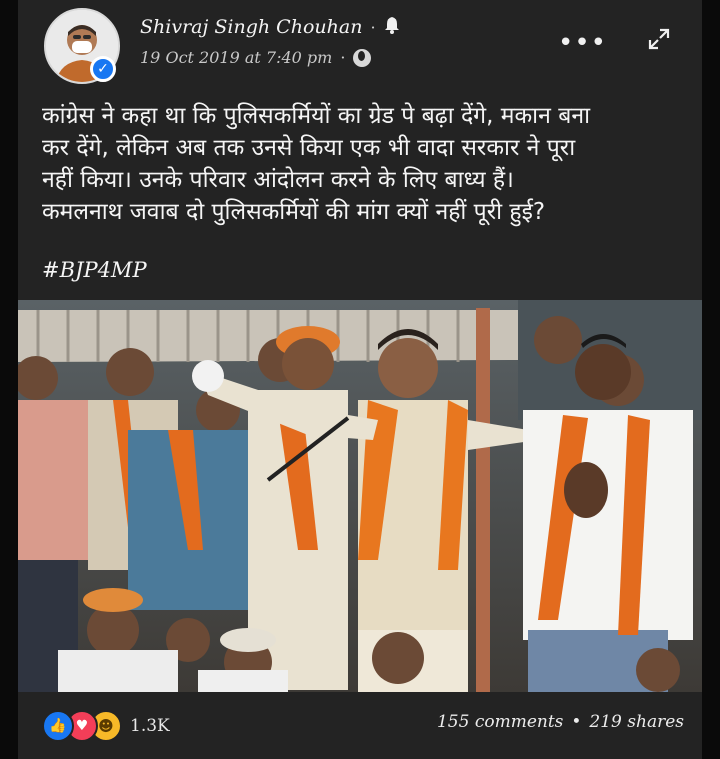  What do you see at coordinates (392, 27) in the screenshot?
I see `bell-icon` at bounding box center [392, 27].